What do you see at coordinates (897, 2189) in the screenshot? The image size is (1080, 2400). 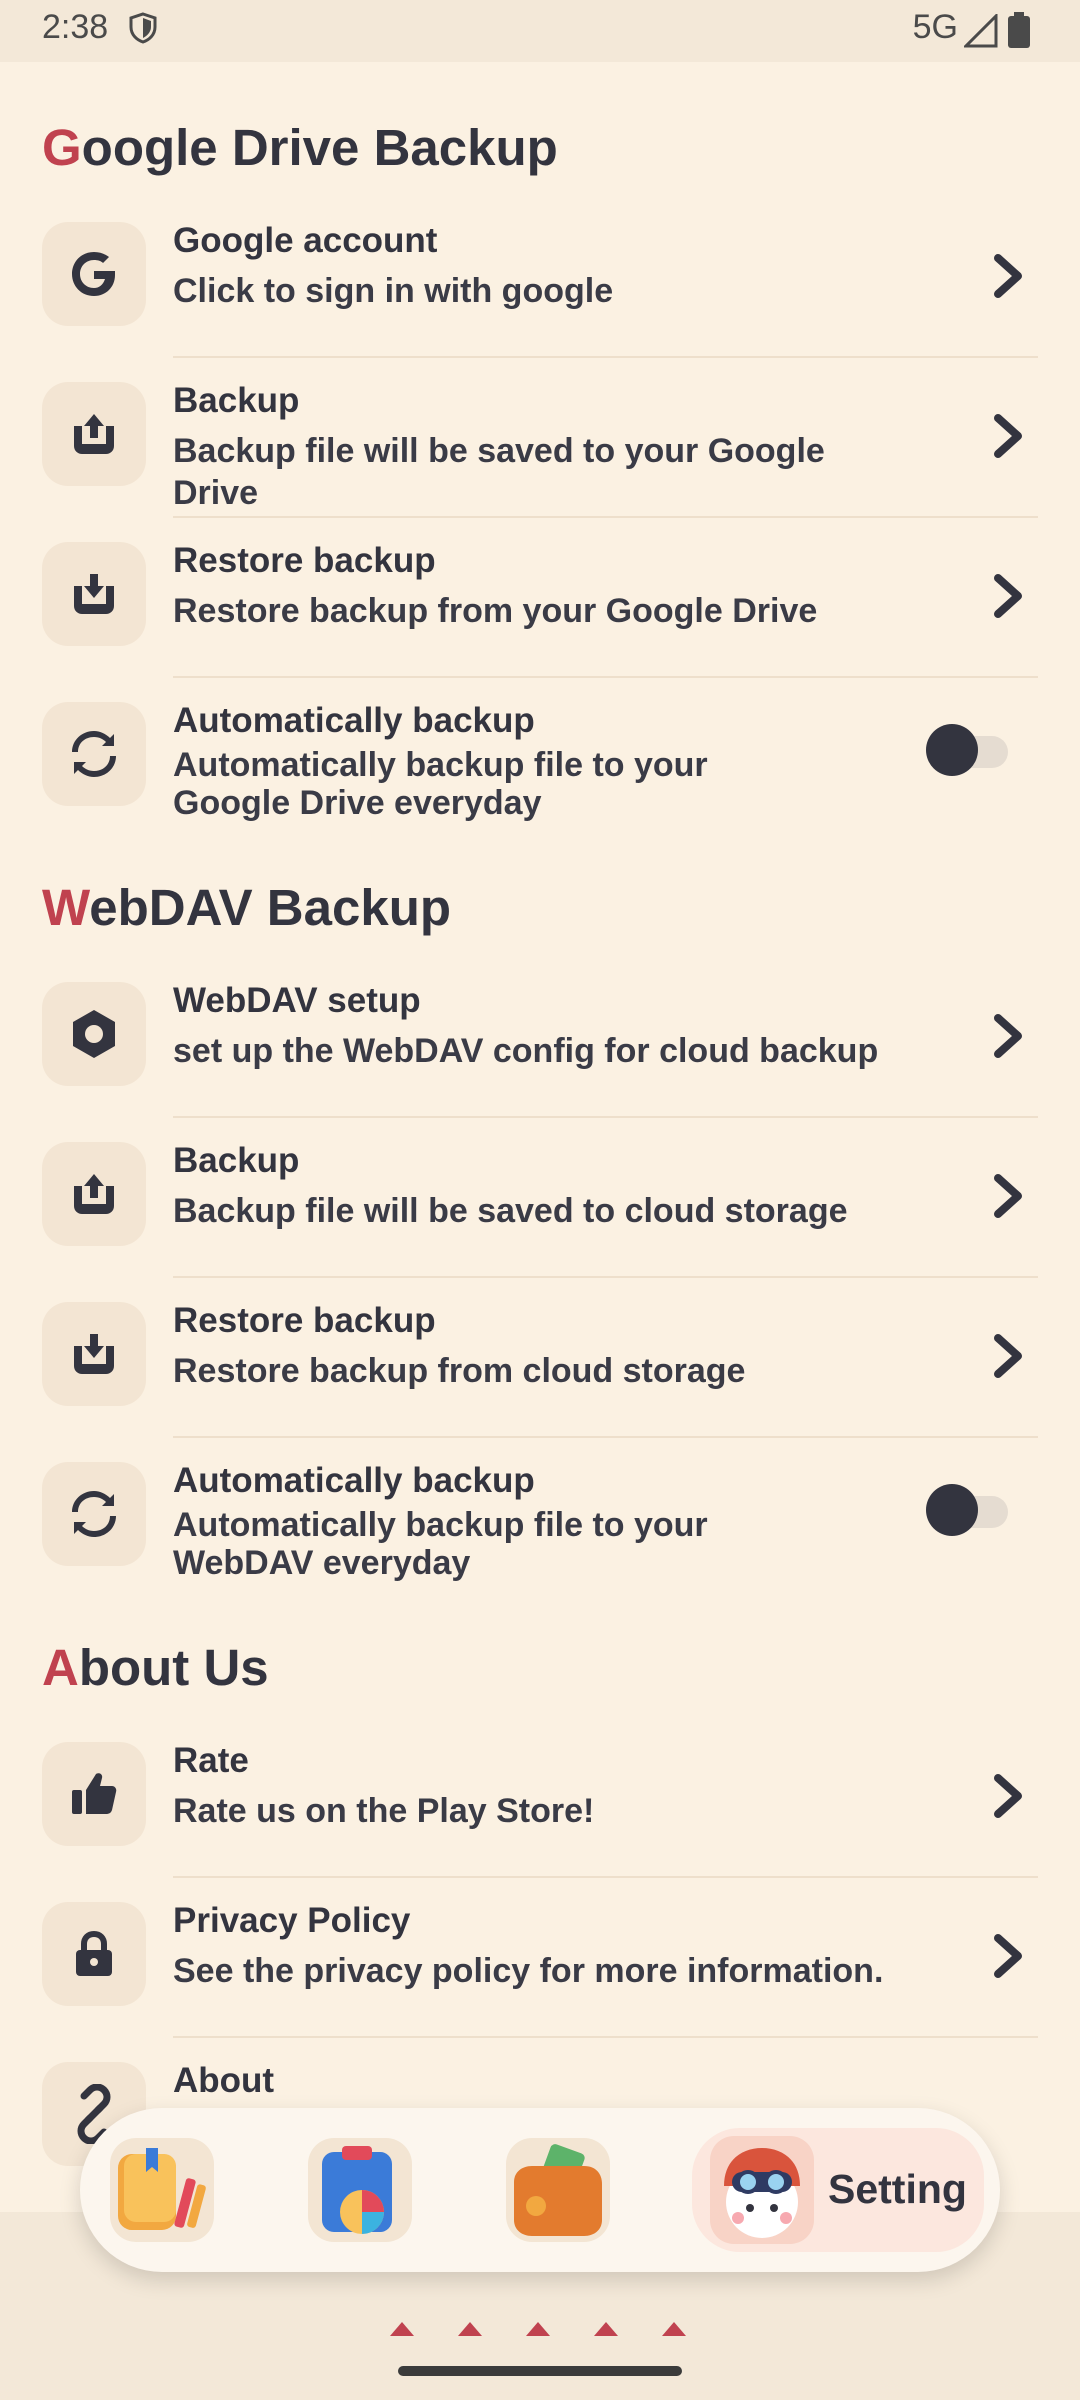 I see `tab-setting-label: Setting` at bounding box center [897, 2189].